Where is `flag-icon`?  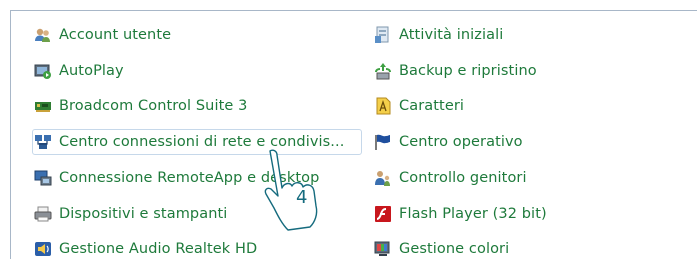 flag-icon is located at coordinates (383, 142).